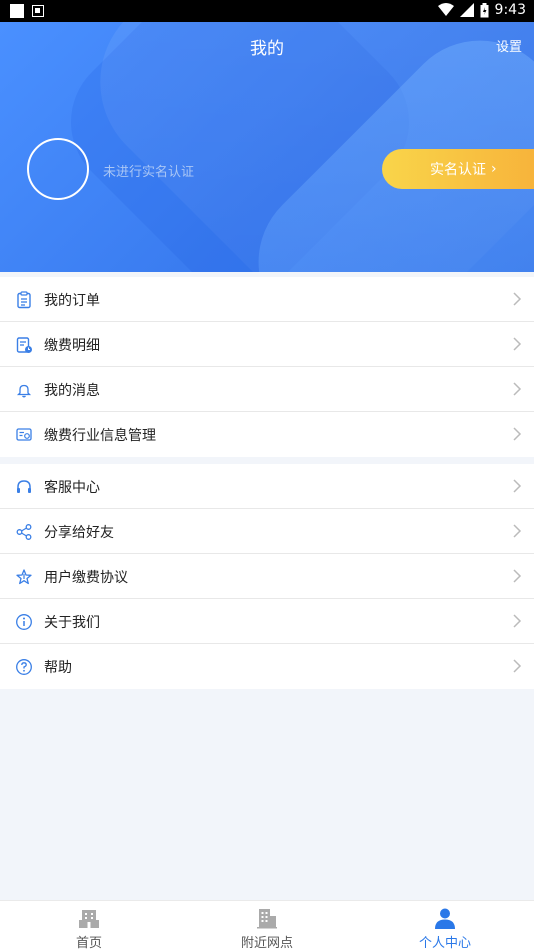  I want to click on menu-item-my-messages: 我的消息, so click(267, 389).